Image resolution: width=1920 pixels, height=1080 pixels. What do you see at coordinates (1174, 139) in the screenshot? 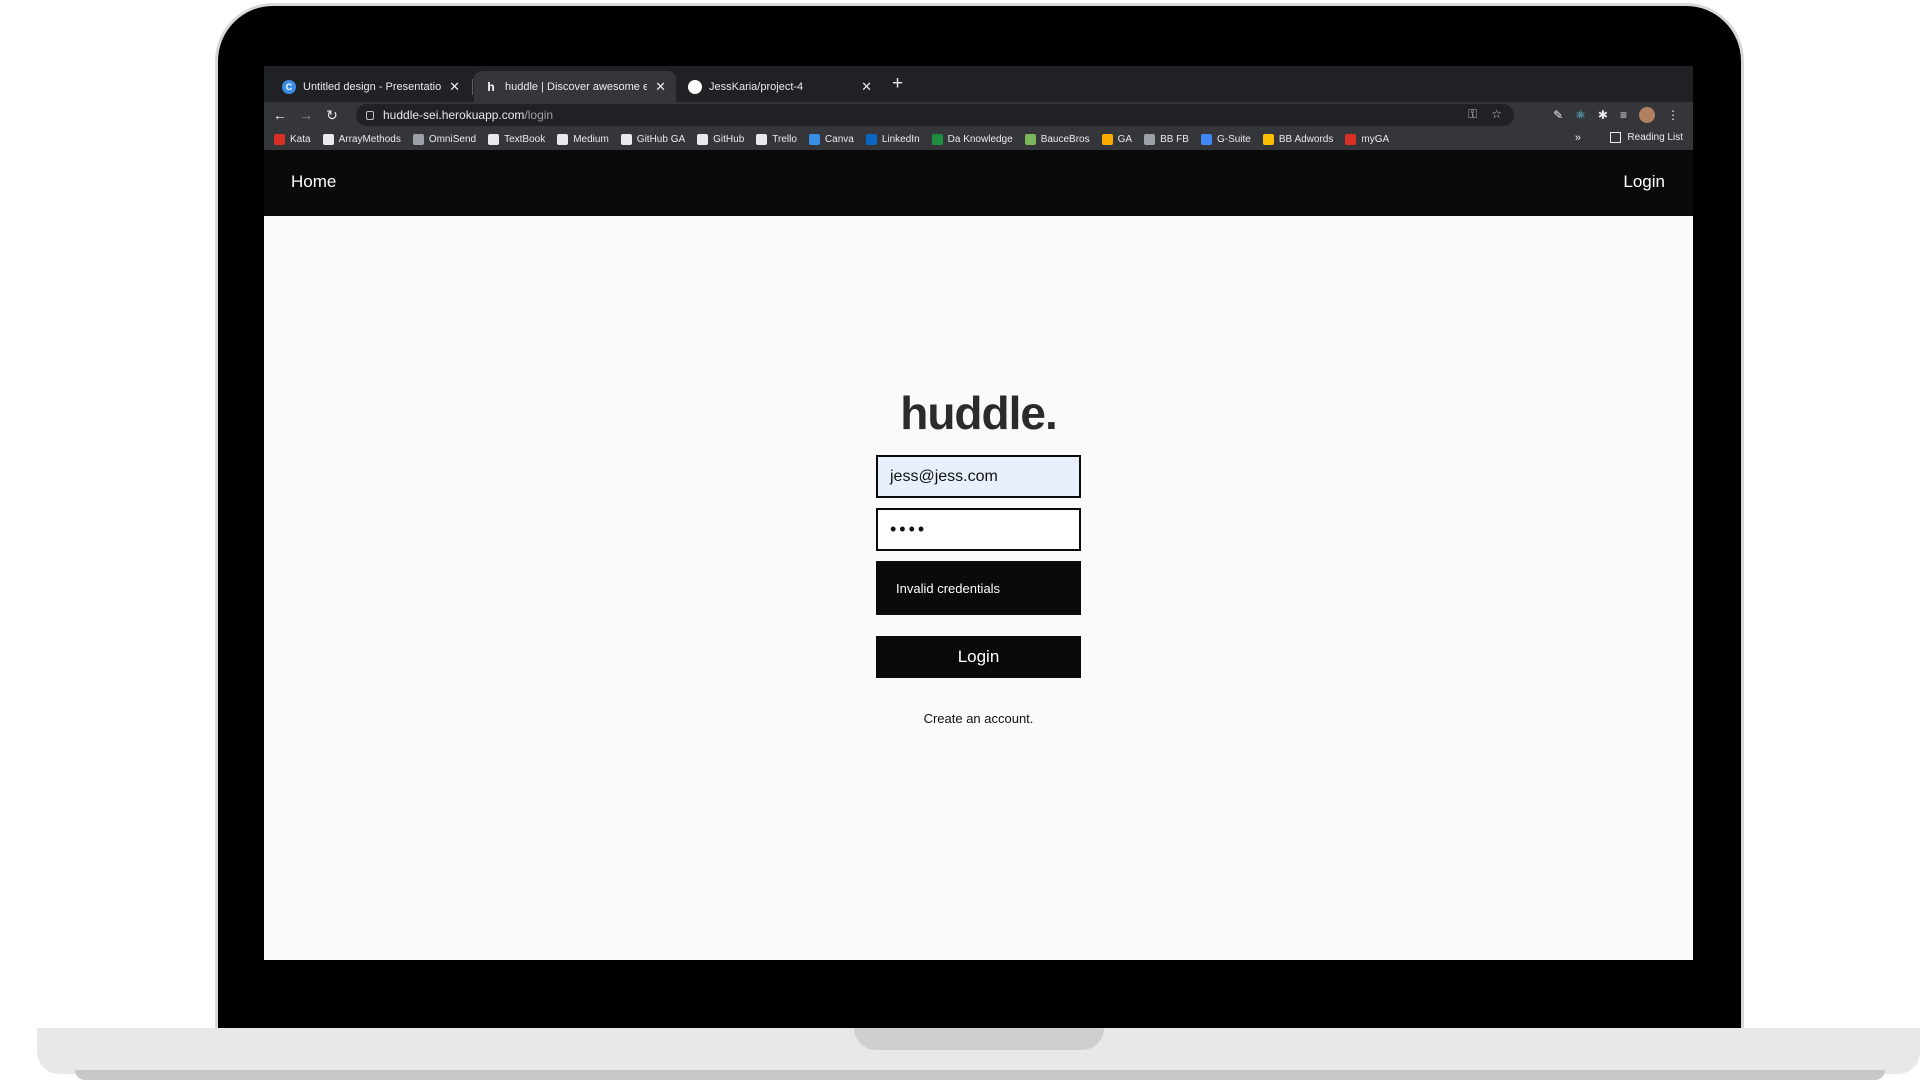
I see `bookmark-label: BB FB` at bounding box center [1174, 139].